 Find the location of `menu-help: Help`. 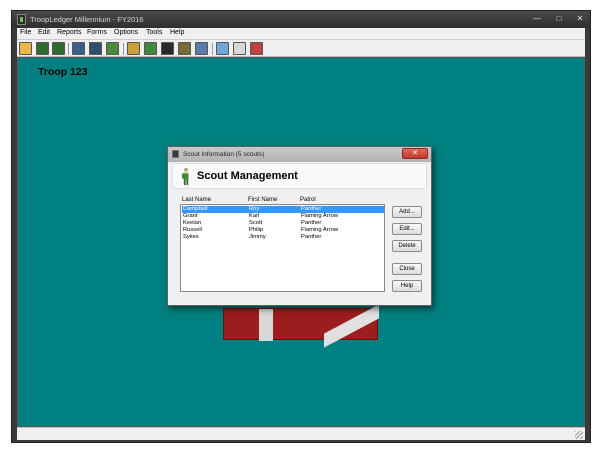

menu-help: Help is located at coordinates (177, 32).